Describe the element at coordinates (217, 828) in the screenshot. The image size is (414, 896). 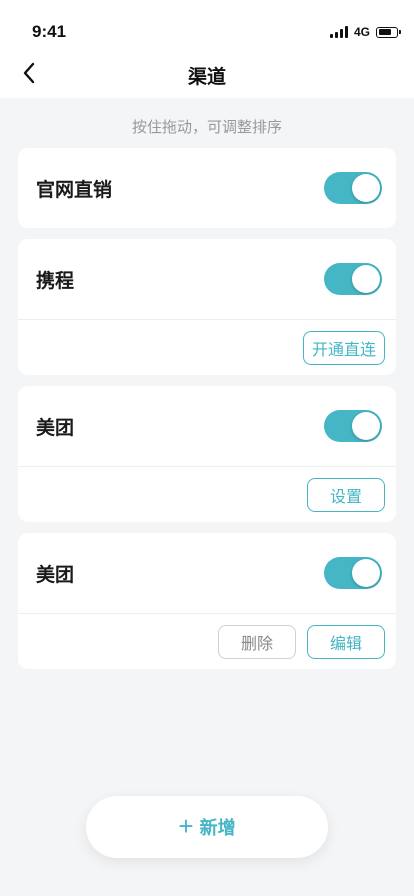
I see `add-button-label: 新增` at that location.